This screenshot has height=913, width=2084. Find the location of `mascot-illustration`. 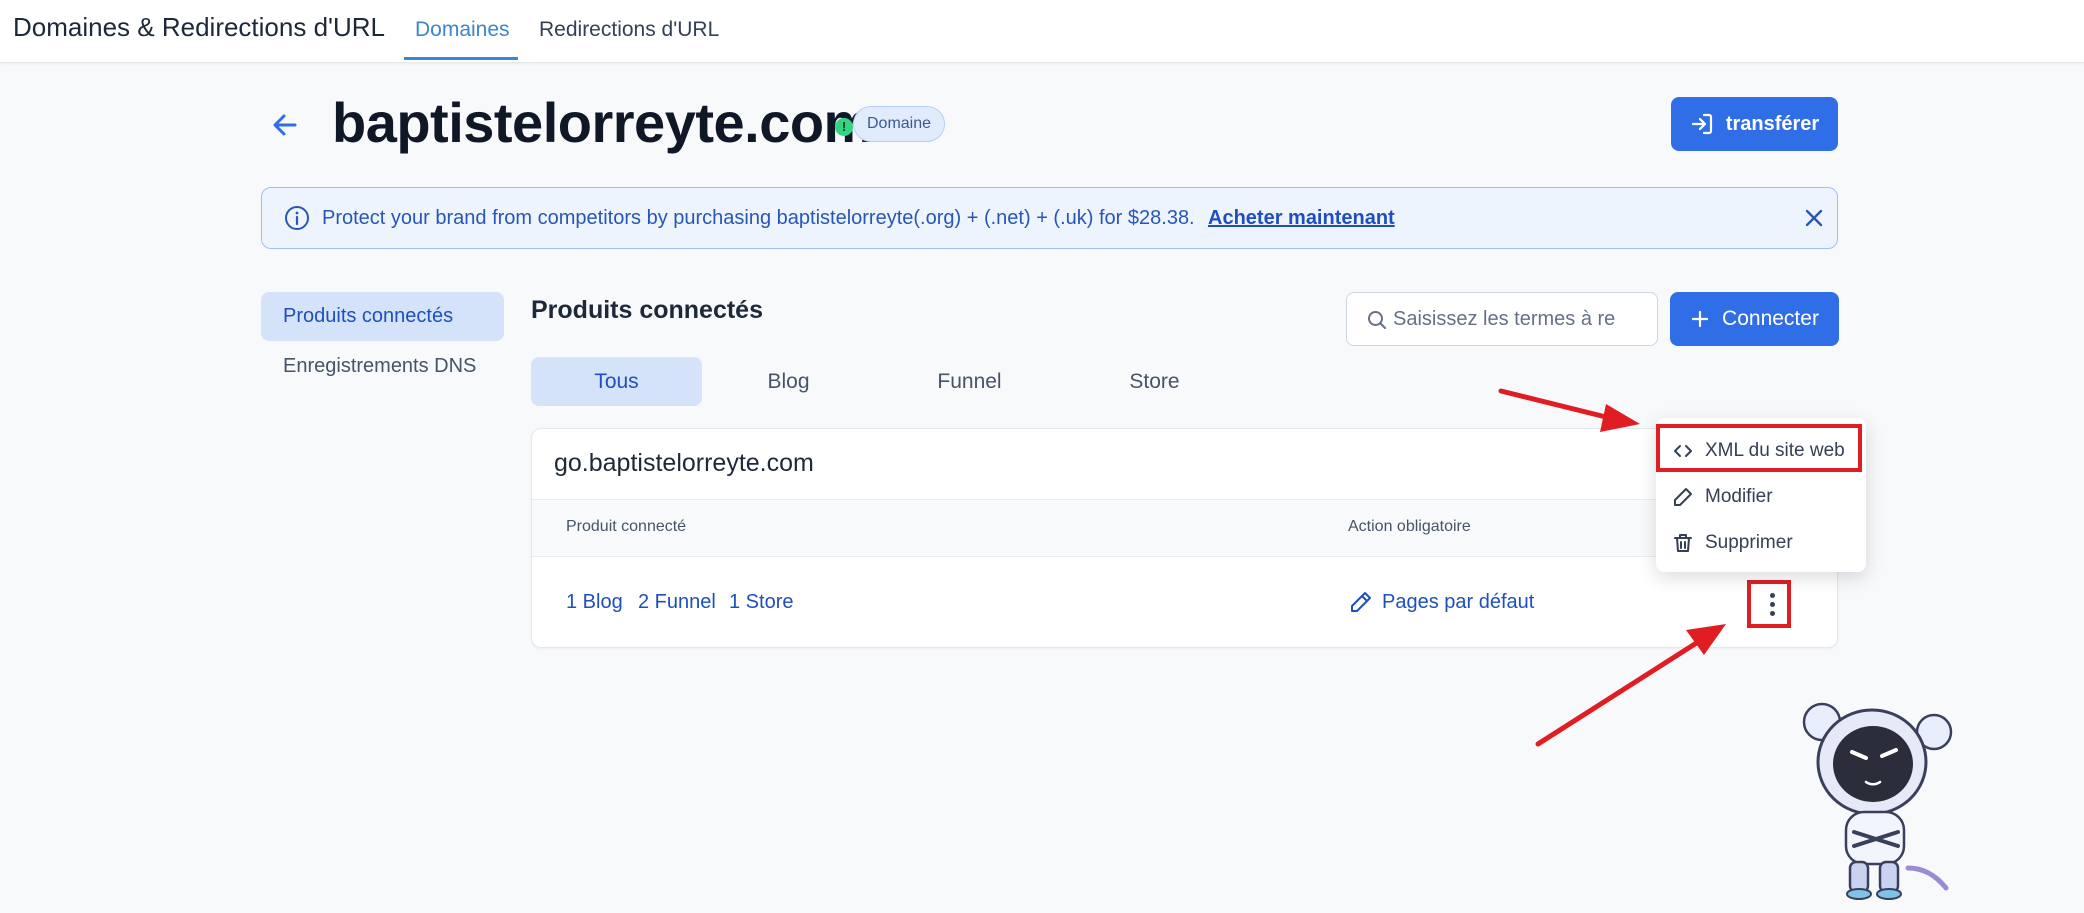

mascot-illustration is located at coordinates (1878, 800).